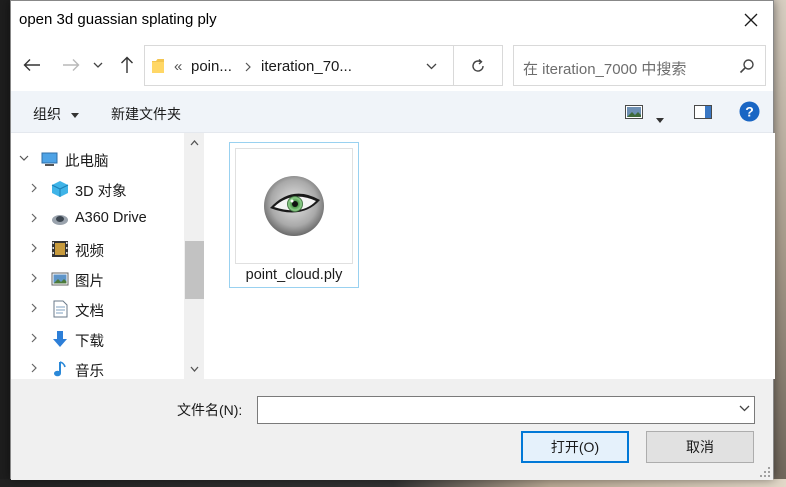  What do you see at coordinates (392, 20) in the screenshot?
I see `title-bar: open 3d guassian splating ply` at bounding box center [392, 20].